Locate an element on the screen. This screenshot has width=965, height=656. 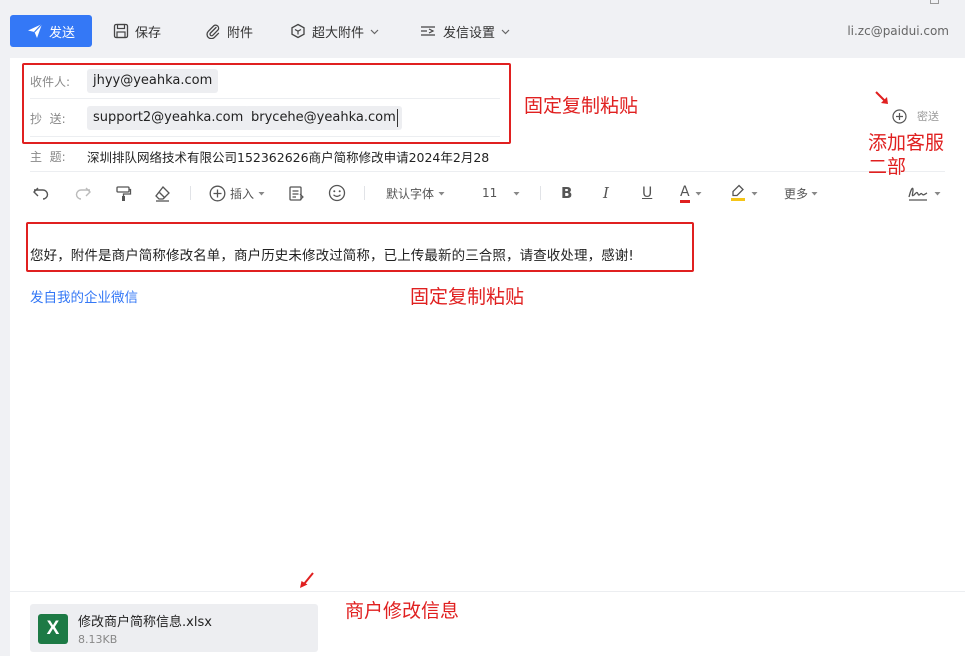
save-label: 保存 is located at coordinates (148, 33).